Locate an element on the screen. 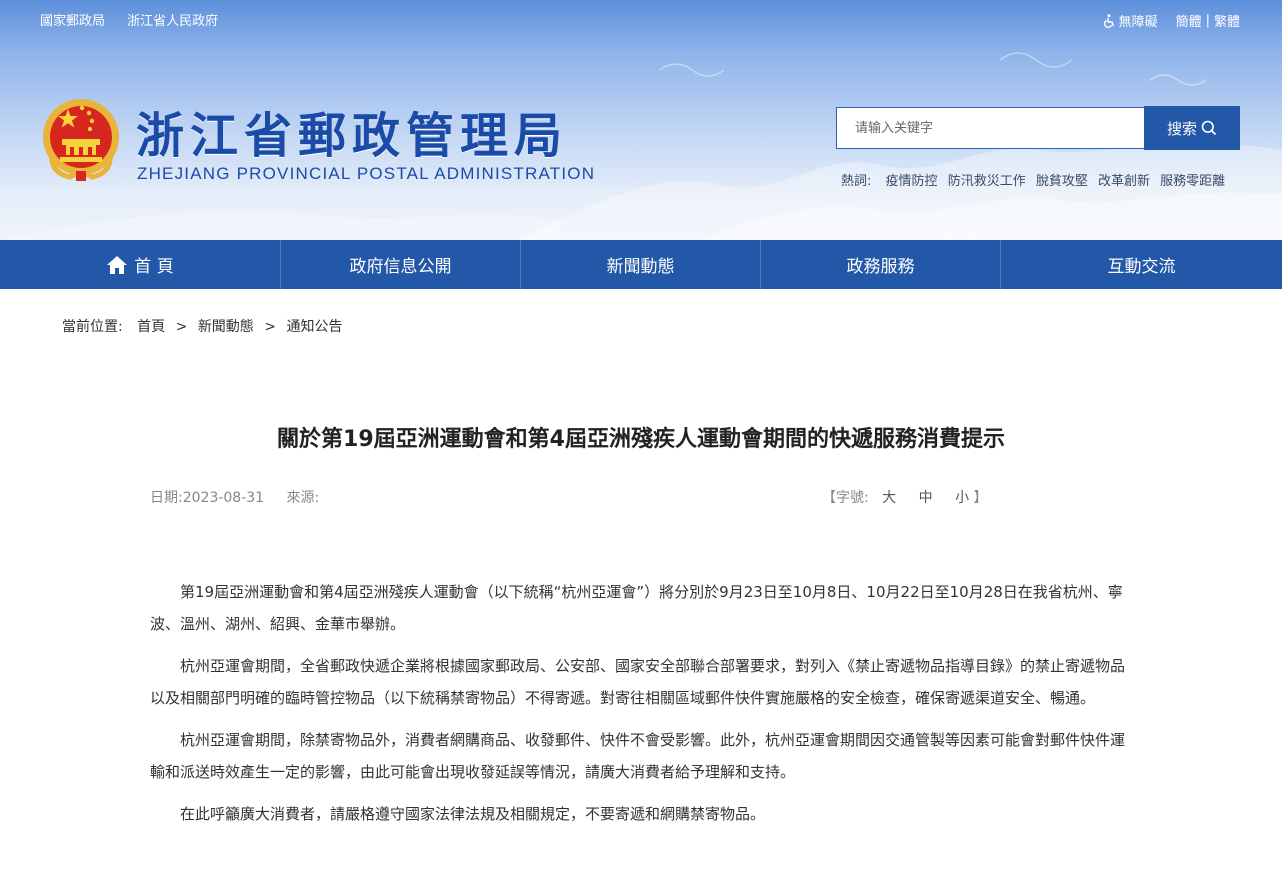 This screenshot has height=876, width=1282. article-meta: 日期:2023-08-31 來源: is located at coordinates (234, 497).